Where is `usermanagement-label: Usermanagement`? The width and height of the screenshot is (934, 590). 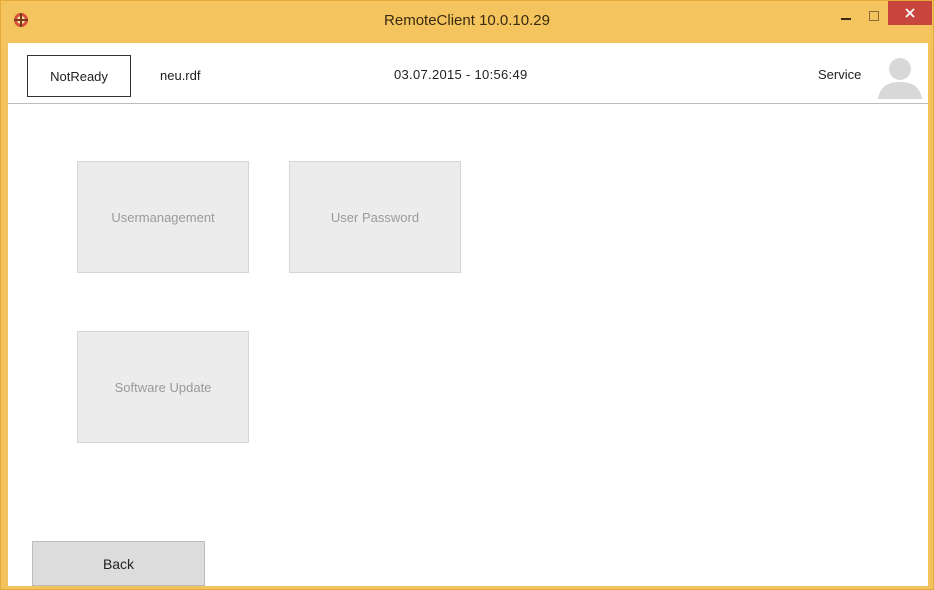
usermanagement-label: Usermanagement is located at coordinates (163, 217).